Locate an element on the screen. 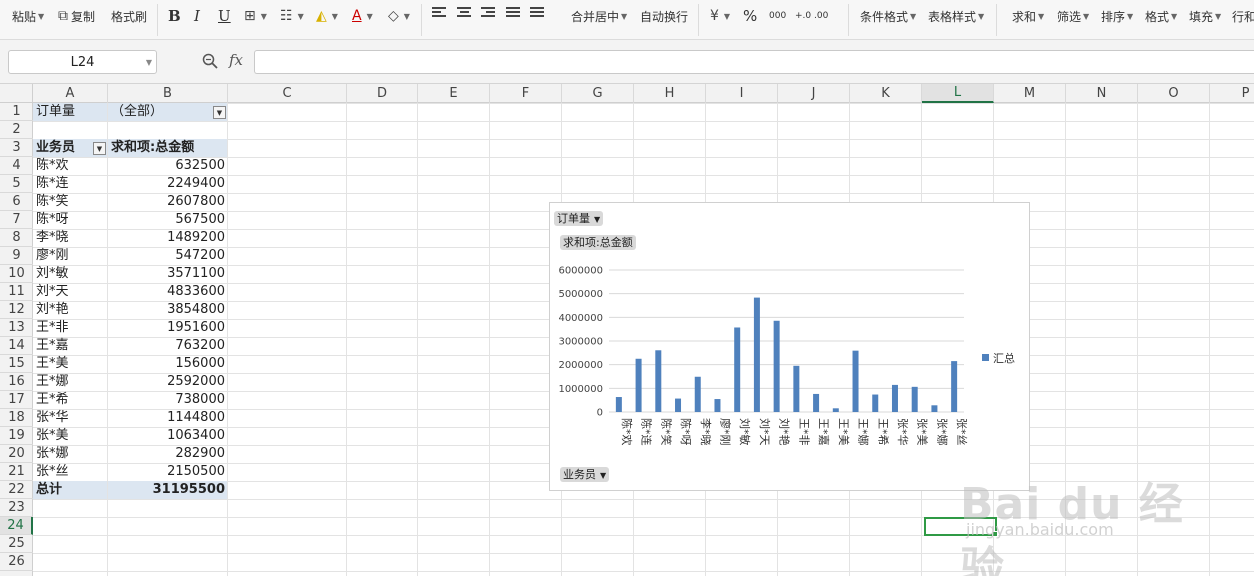 The width and height of the screenshot is (1254, 576). column-header-e: E is located at coordinates (454, 93).